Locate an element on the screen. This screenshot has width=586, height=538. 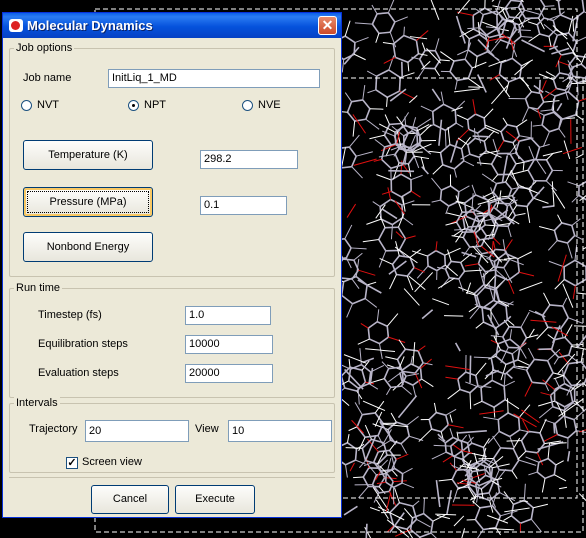
close-button: ✕ is located at coordinates (327, 25).